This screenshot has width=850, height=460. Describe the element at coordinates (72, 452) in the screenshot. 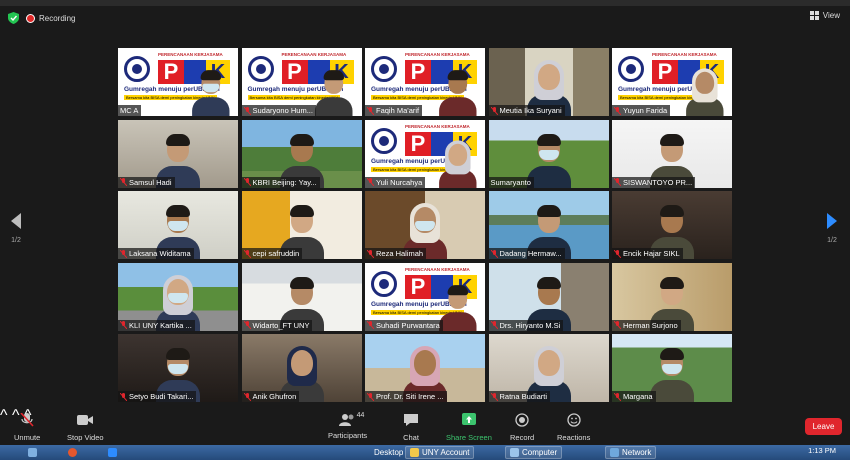

I see `taskbar-browser-icon` at that location.